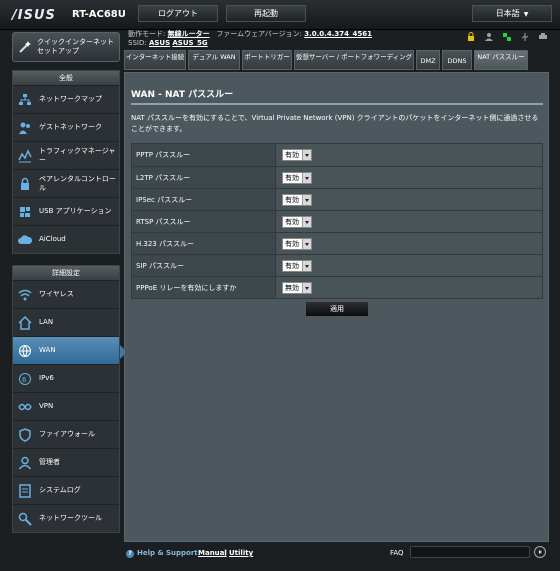 The width and height of the screenshot is (560, 571). I want to click on sidebar-item-traffic-manager: トラフィックマネージャー, so click(66, 155).